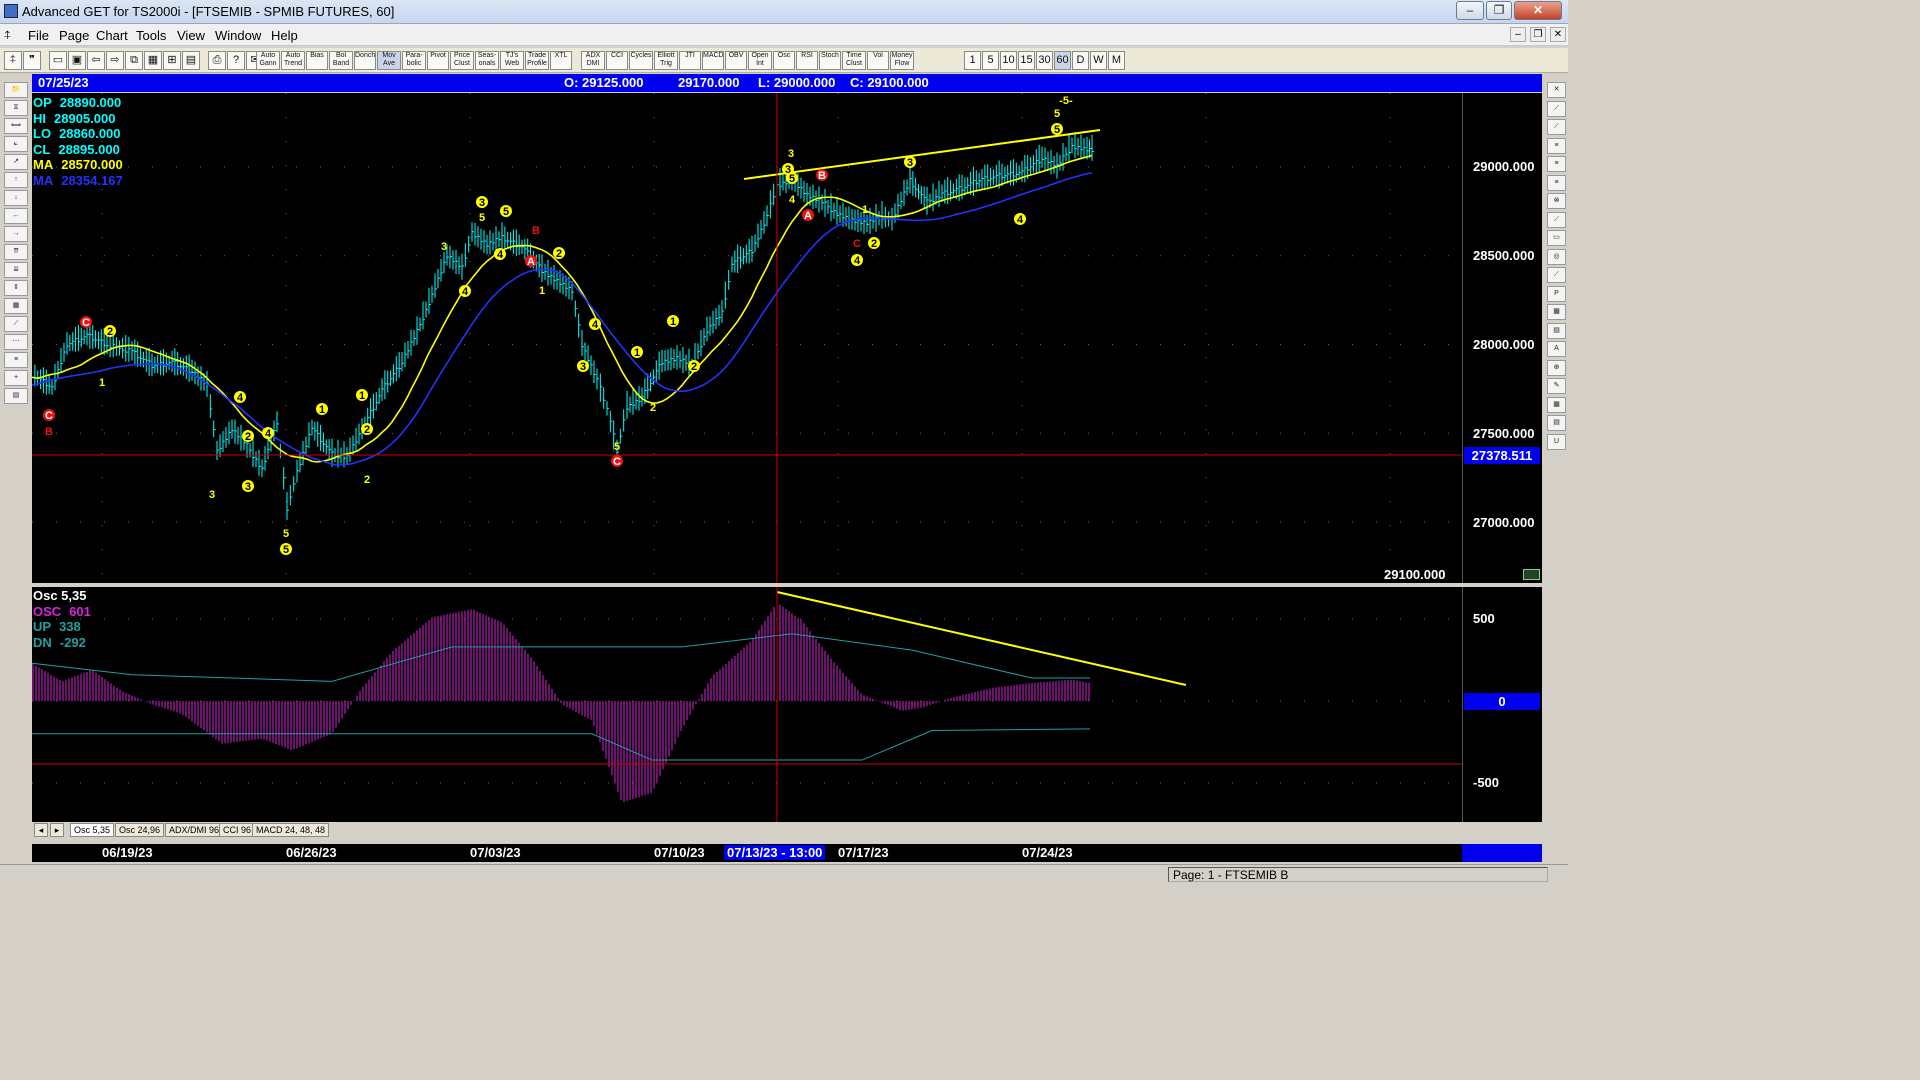 The width and height of the screenshot is (1920, 1080). What do you see at coordinates (389, 60) in the screenshot?
I see `study-button: Mov Ave` at bounding box center [389, 60].